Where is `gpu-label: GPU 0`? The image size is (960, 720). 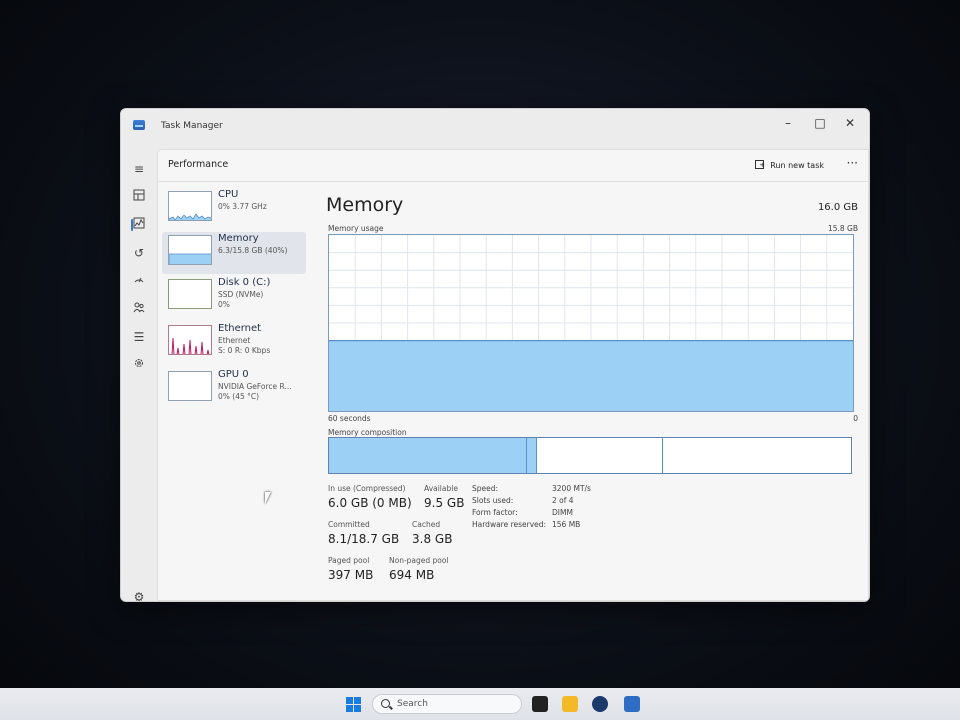
gpu-label: GPU 0 is located at coordinates (233, 374).